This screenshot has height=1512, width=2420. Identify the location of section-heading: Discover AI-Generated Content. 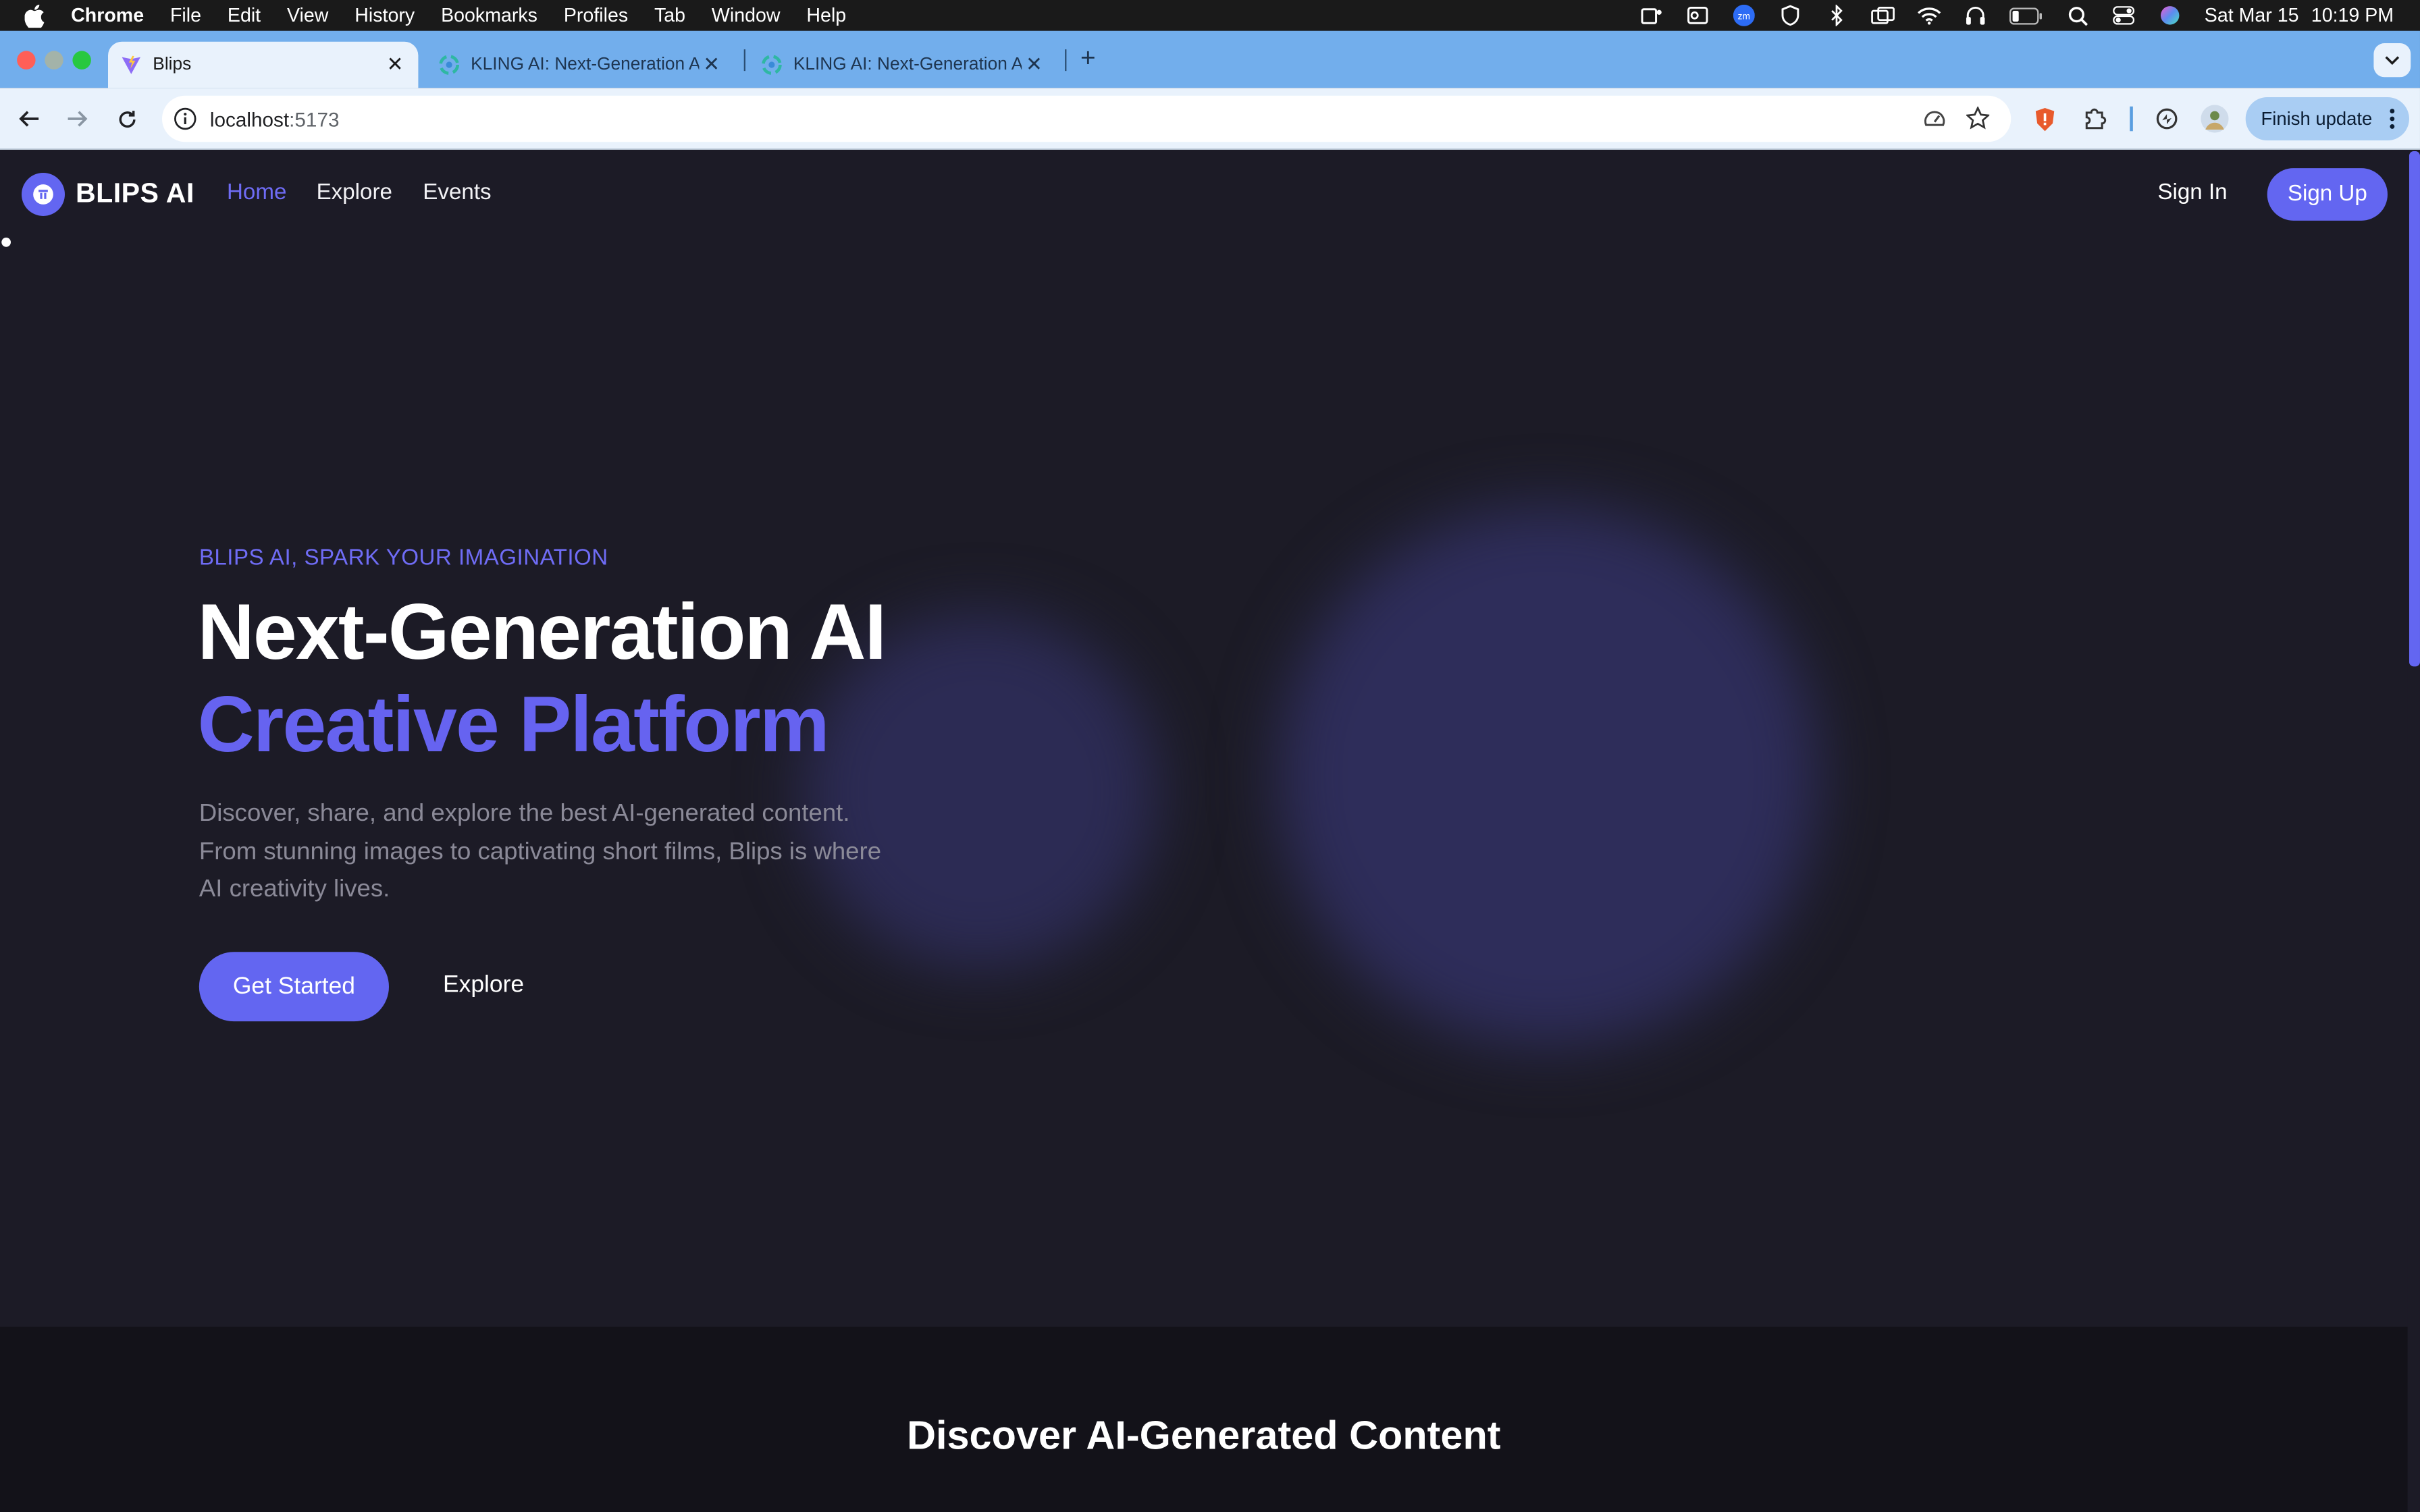
(1204, 1435).